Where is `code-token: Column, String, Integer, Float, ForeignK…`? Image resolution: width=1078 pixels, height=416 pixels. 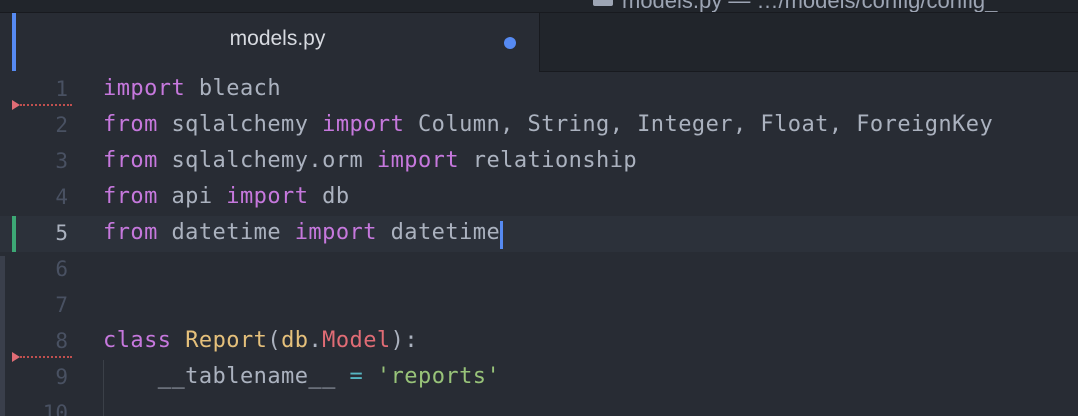
code-token: Column, String, Integer, Float, ForeignK… is located at coordinates (699, 124).